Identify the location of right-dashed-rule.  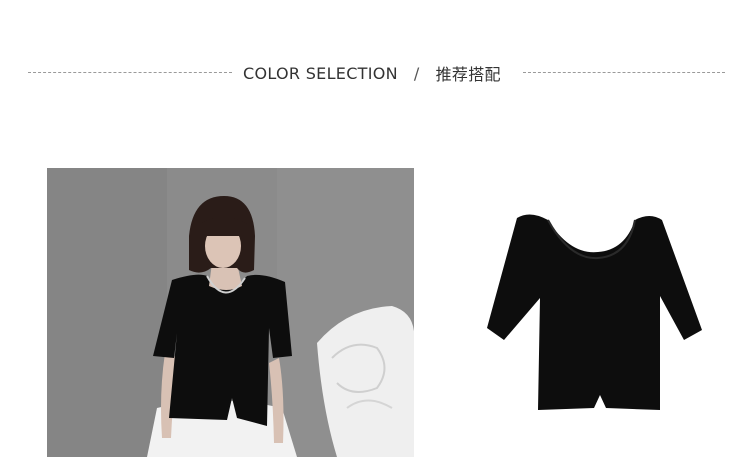
(624, 72).